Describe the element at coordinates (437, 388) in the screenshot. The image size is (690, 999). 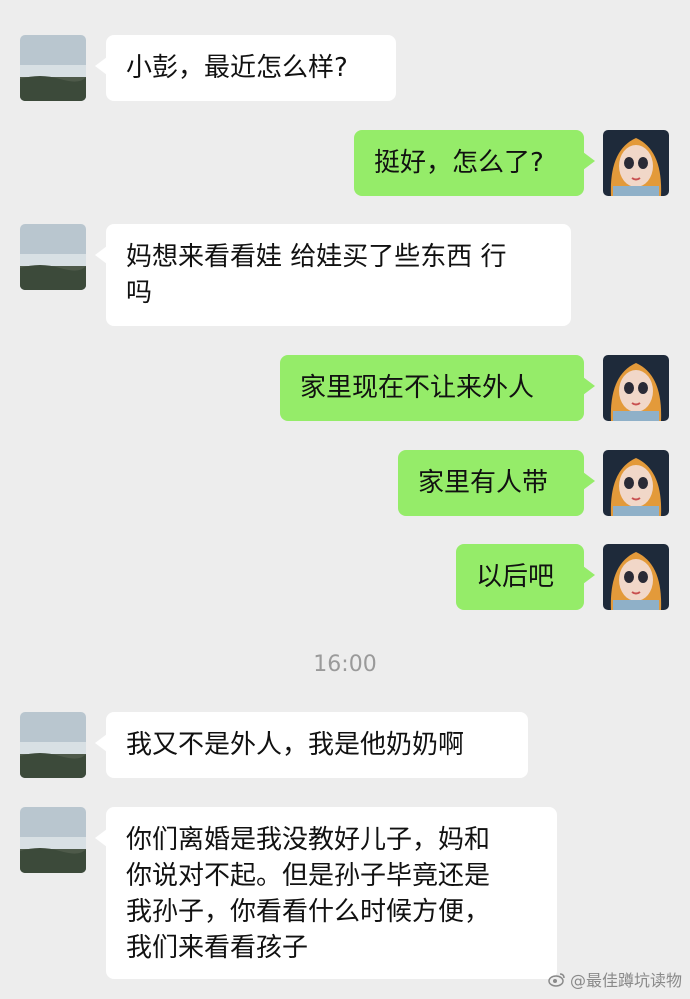
I see `chat-bubble: 家里现在不让来外人` at that location.